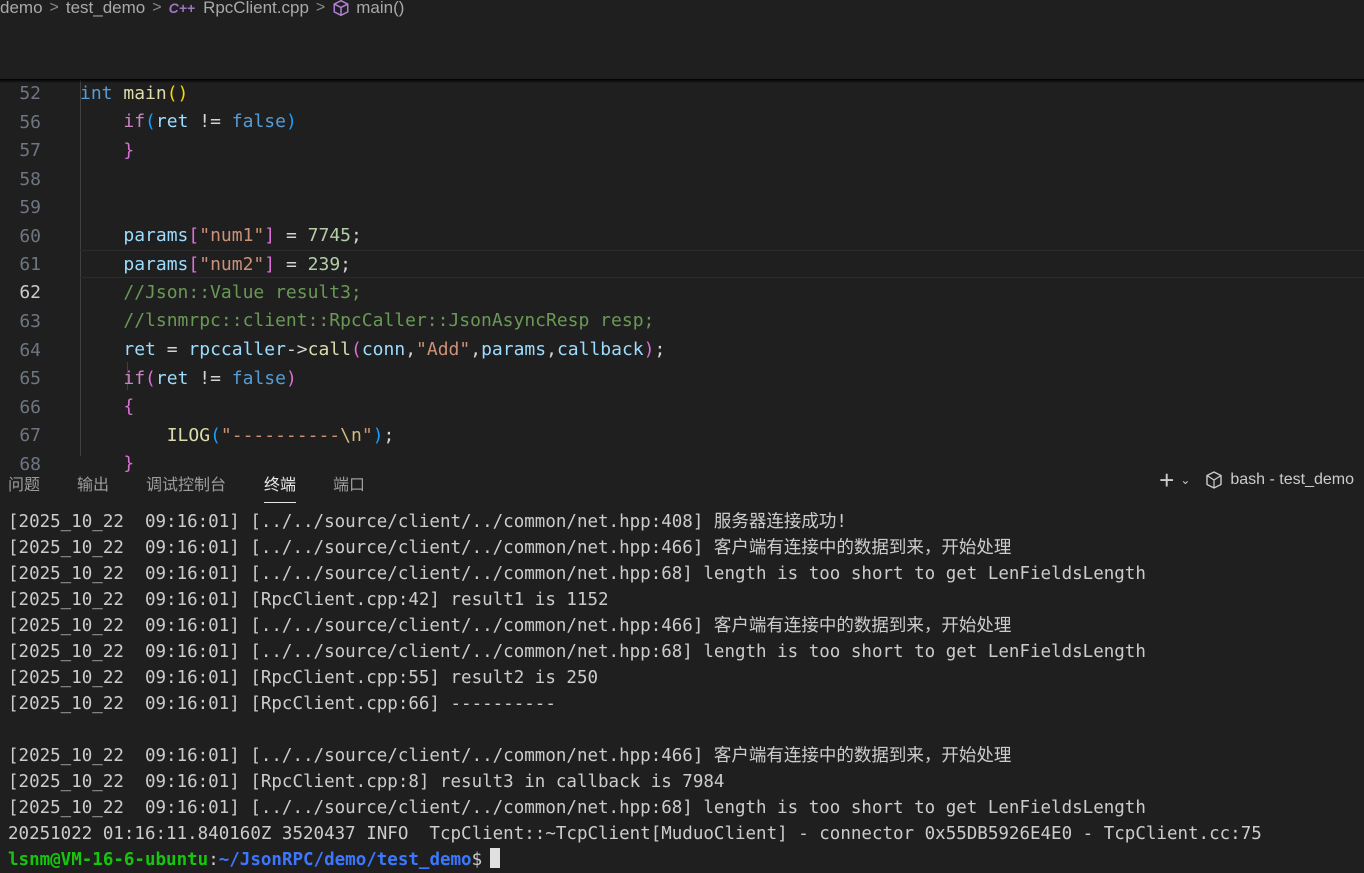 This screenshot has height=873, width=1364. What do you see at coordinates (93, 483) in the screenshot?
I see `tab-output: 输出` at bounding box center [93, 483].